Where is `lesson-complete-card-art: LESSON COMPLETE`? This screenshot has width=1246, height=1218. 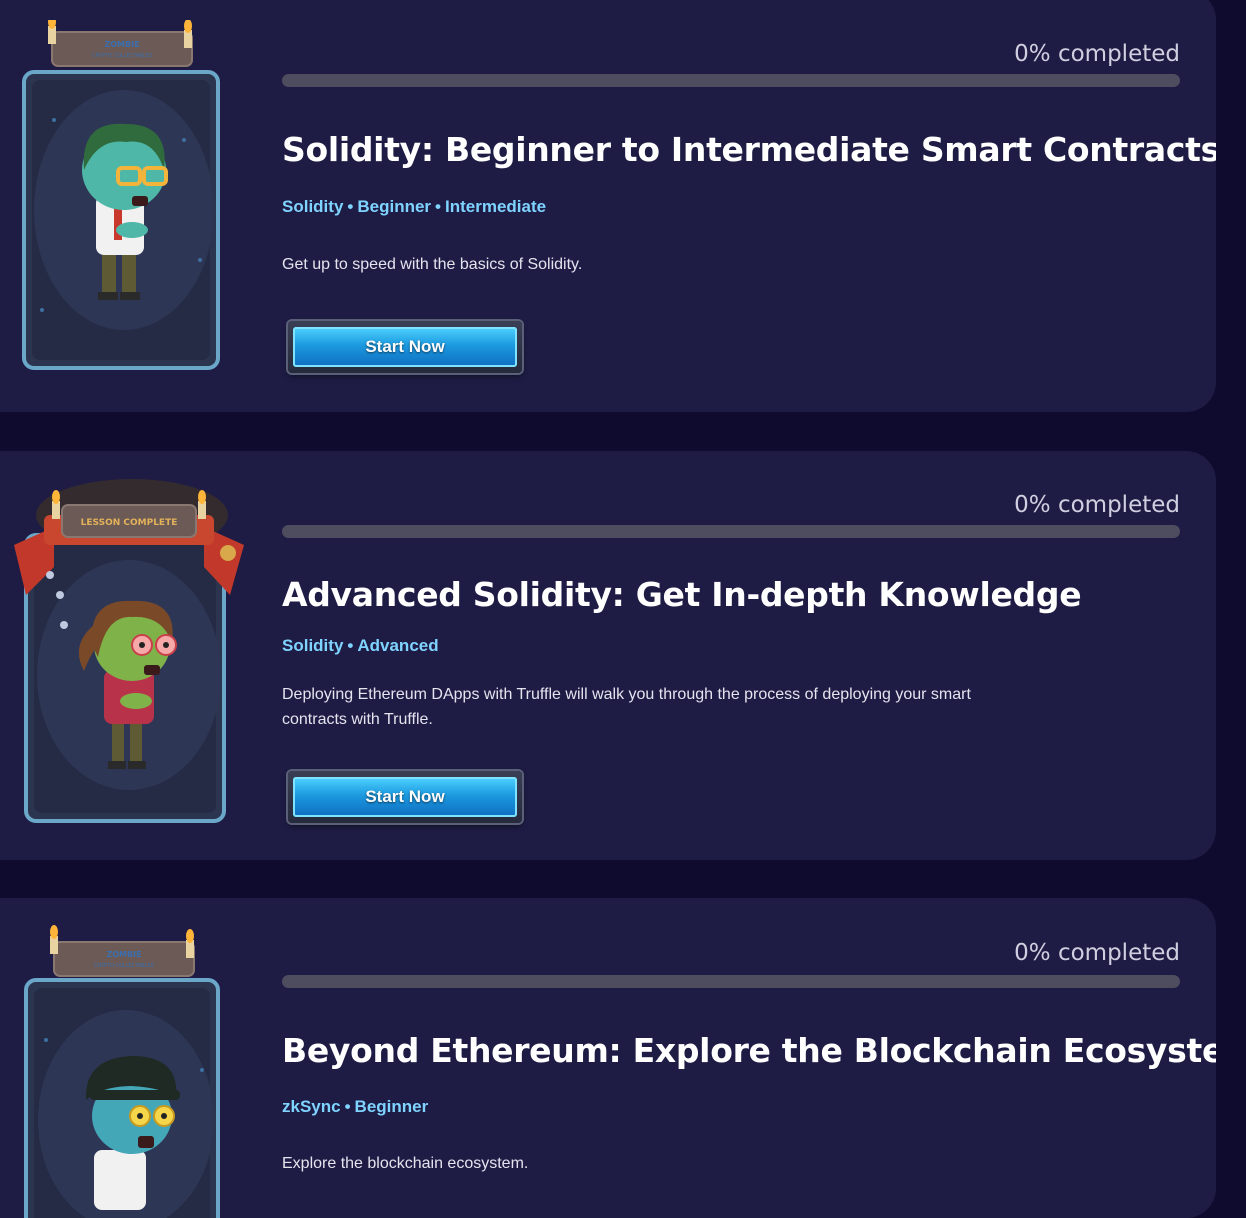 lesson-complete-card-art: LESSON COMPLETE is located at coordinates (129, 651).